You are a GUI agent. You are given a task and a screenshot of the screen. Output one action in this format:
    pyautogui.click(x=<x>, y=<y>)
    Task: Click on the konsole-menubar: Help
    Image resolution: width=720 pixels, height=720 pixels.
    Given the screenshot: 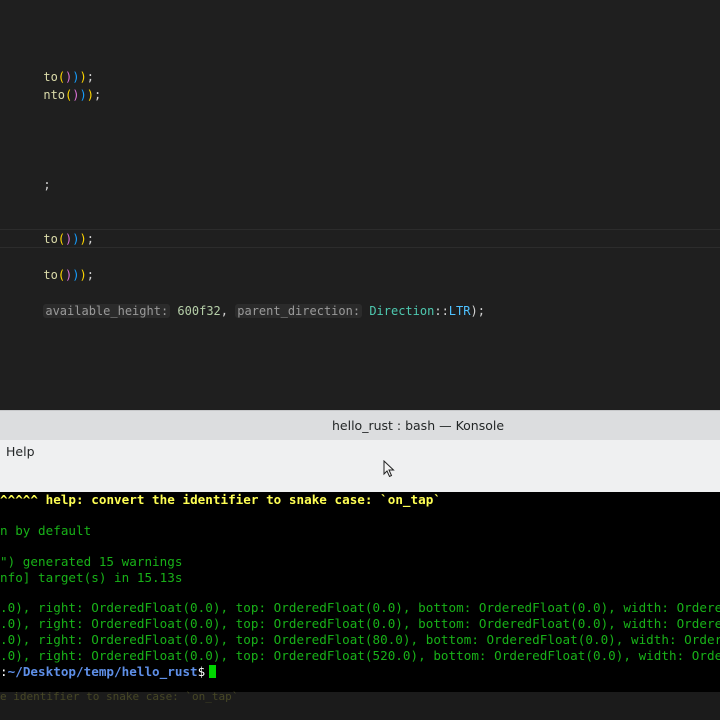 What is the action you would take?
    pyautogui.click(x=360, y=466)
    